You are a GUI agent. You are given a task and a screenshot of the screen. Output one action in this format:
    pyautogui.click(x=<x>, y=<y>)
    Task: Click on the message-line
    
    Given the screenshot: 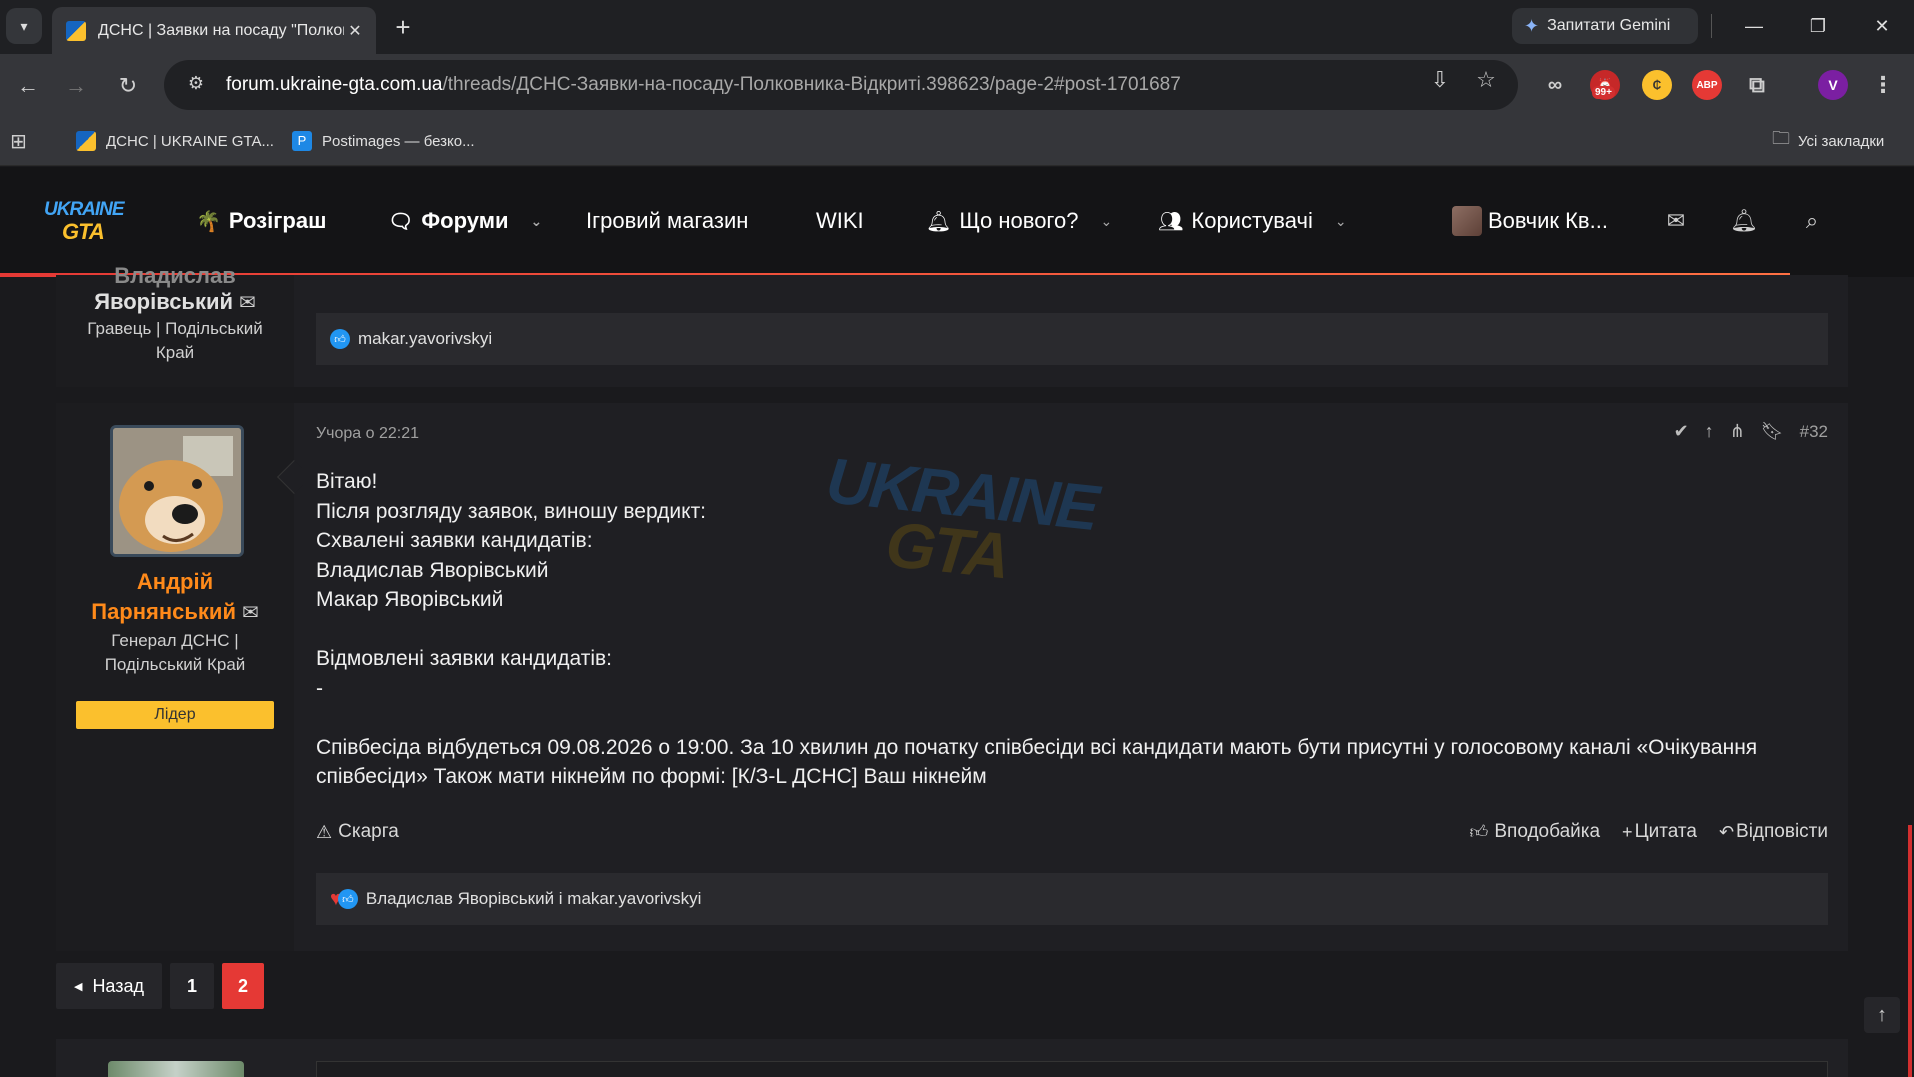 What is the action you would take?
    pyautogui.click(x=1066, y=630)
    